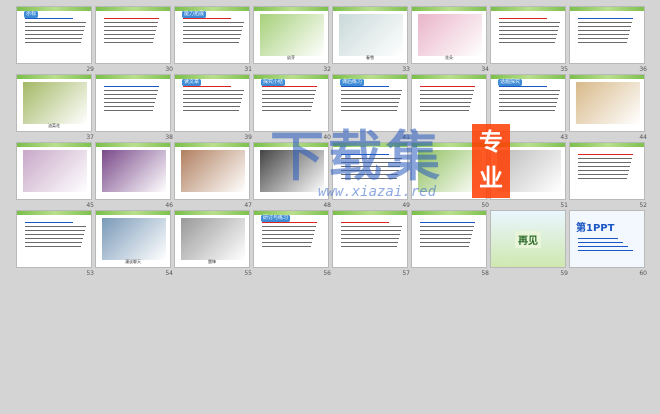 This screenshot has height=414, width=660. What do you see at coordinates (169, 137) in the screenshot?
I see `slide-number: 38` at bounding box center [169, 137].